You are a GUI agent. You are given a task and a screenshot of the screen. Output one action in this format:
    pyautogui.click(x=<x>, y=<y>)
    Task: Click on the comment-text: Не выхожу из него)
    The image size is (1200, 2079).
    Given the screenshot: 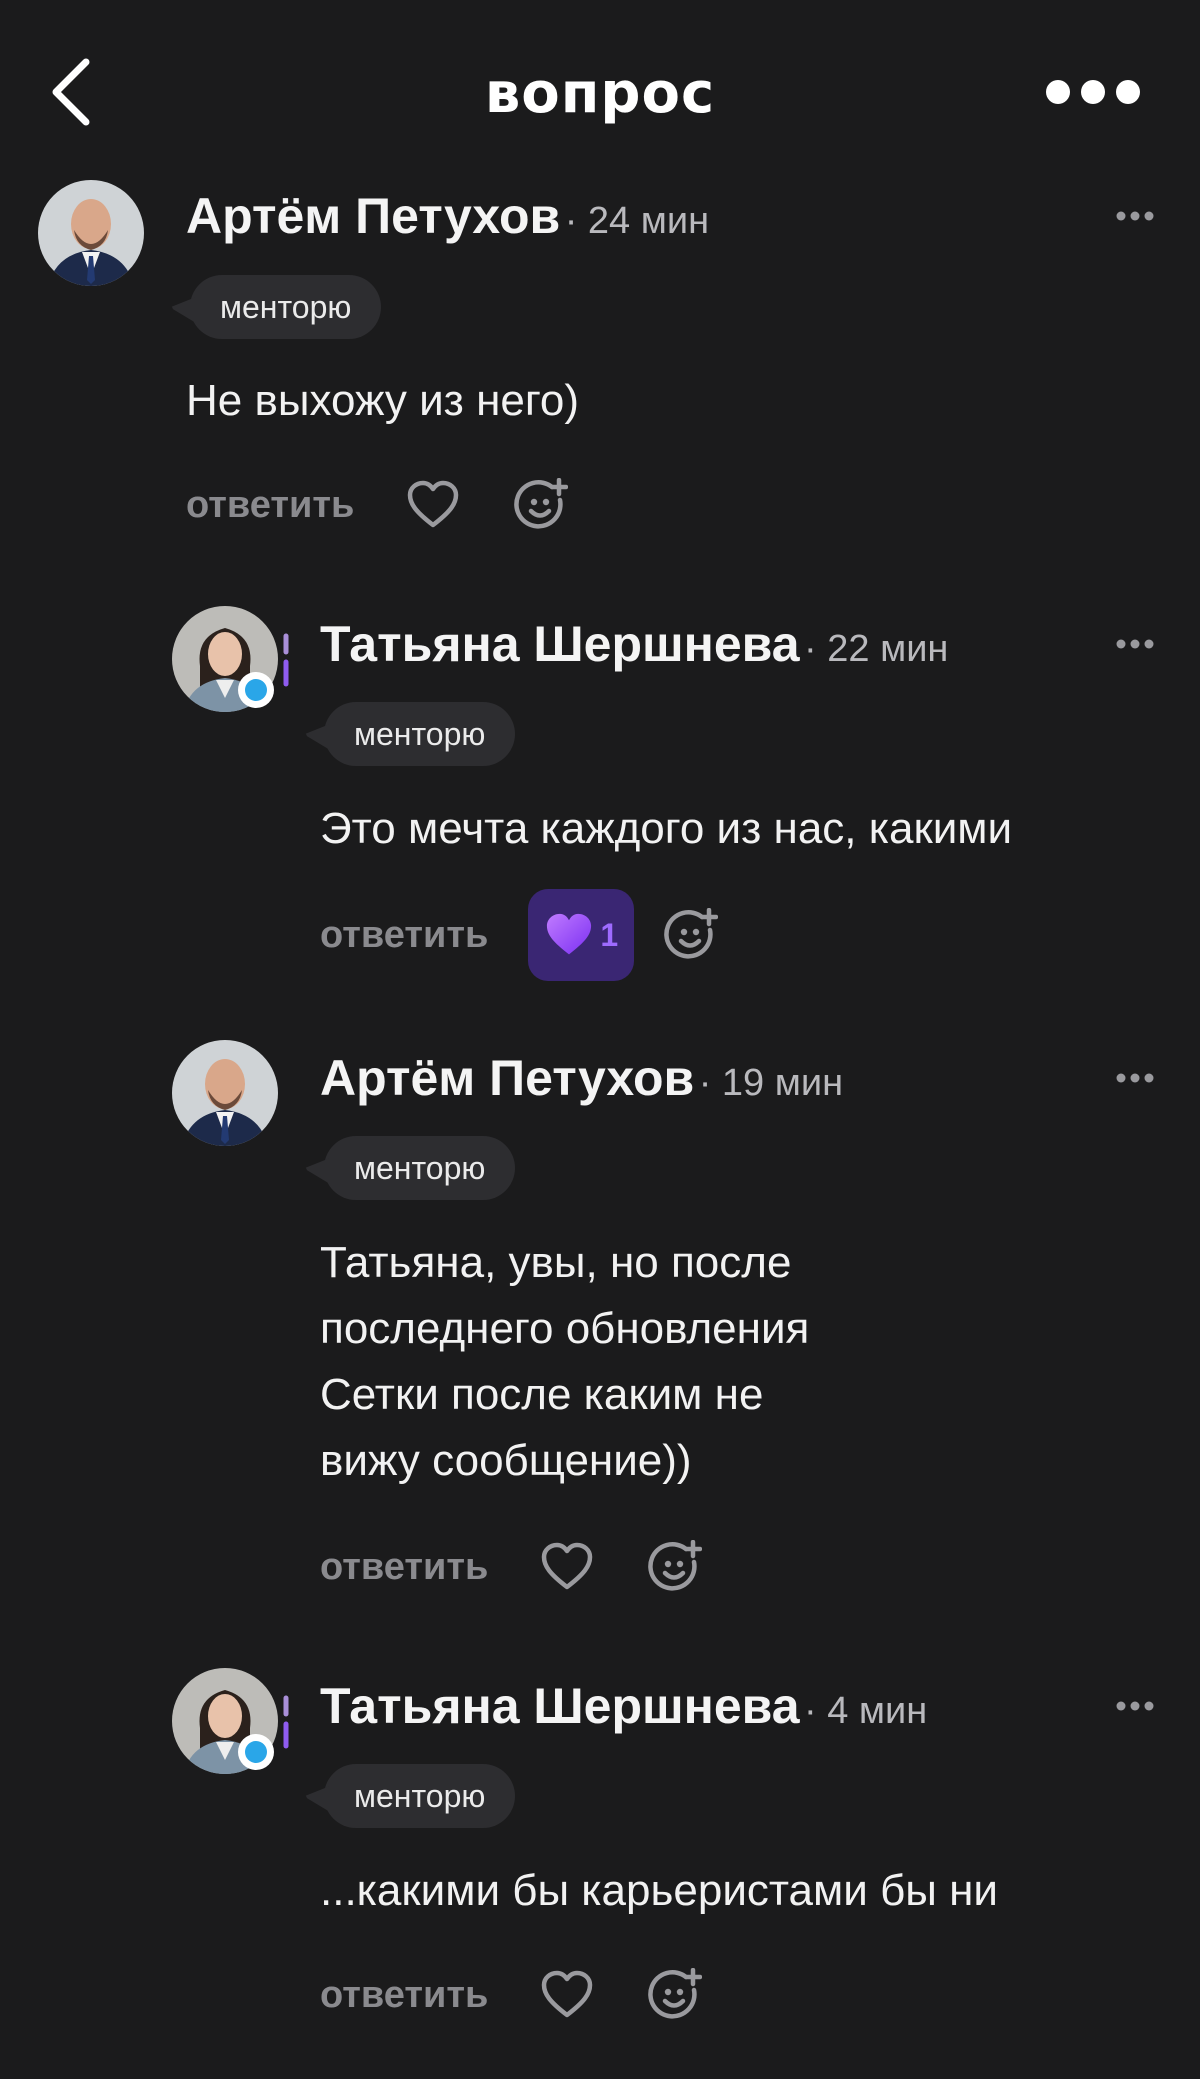 What is the action you would take?
    pyautogui.click(x=383, y=400)
    